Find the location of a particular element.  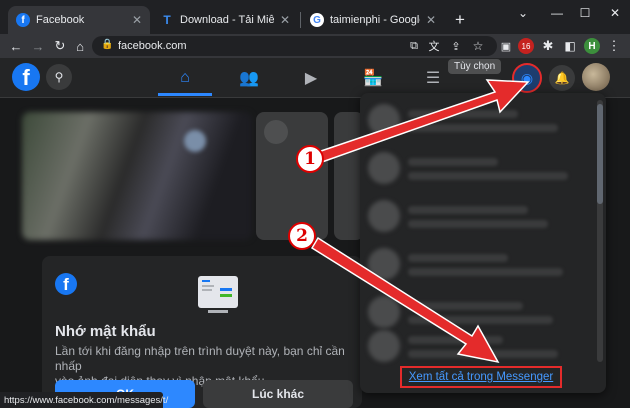

step-2-badge: 2 is located at coordinates (302, 236).